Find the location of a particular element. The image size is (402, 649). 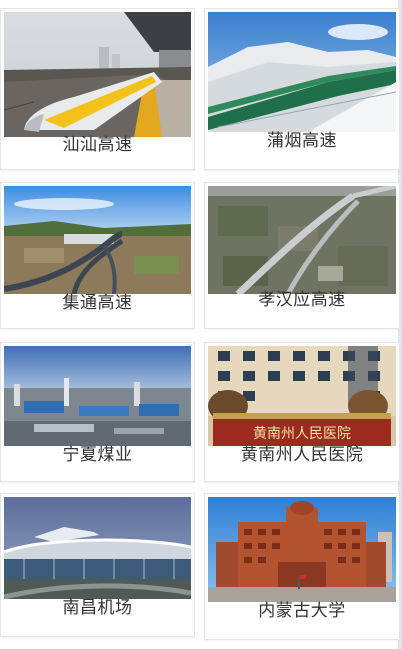

industrial-plant-photo is located at coordinates (97, 396).